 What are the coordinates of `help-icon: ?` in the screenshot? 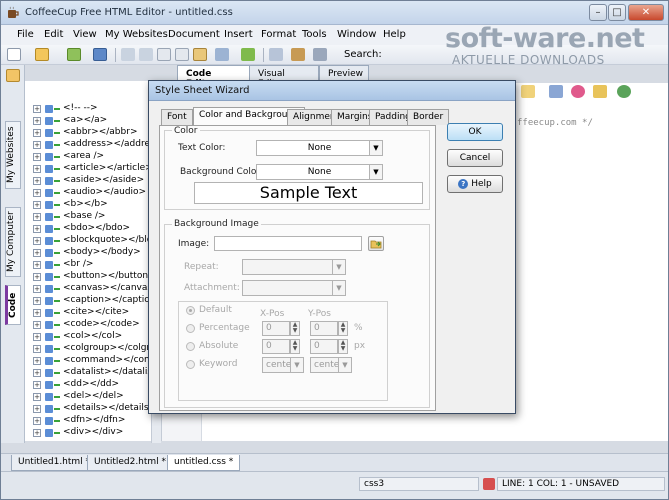 It's located at (463, 184).